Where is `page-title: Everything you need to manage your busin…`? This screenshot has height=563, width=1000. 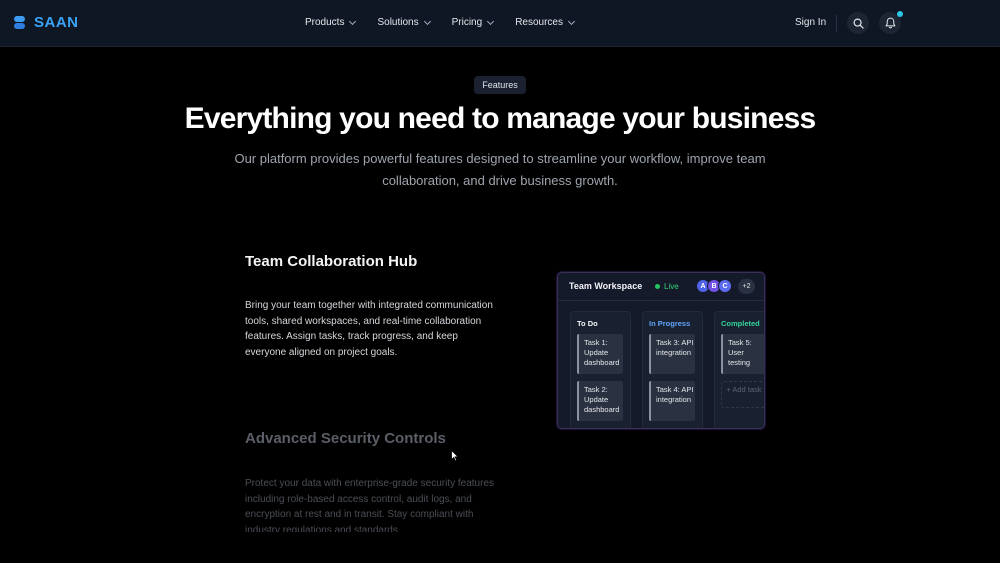 page-title: Everything you need to manage your busin… is located at coordinates (500, 118).